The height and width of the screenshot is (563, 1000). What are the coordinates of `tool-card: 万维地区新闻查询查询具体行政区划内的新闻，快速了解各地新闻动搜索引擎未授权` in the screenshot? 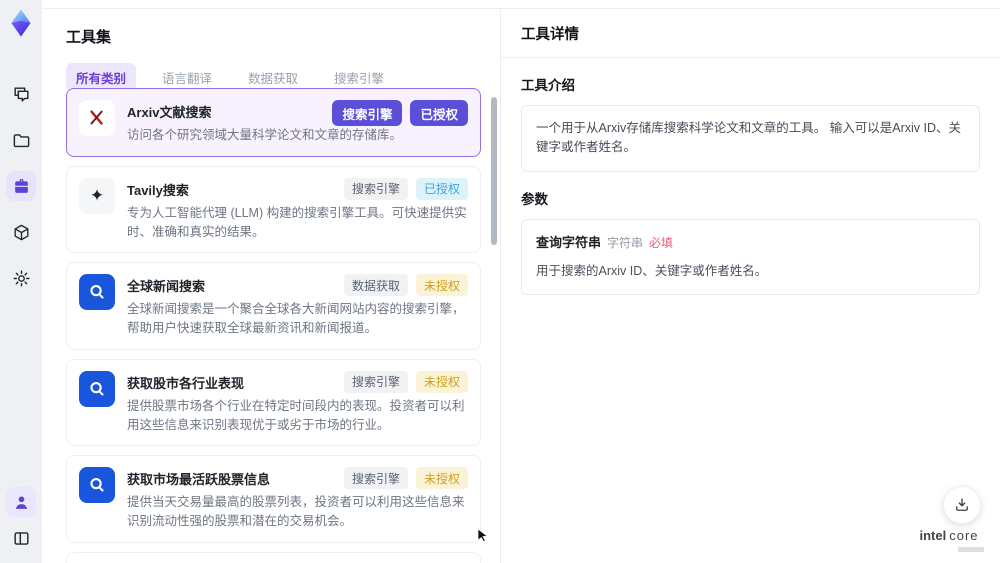 It's located at (273, 557).